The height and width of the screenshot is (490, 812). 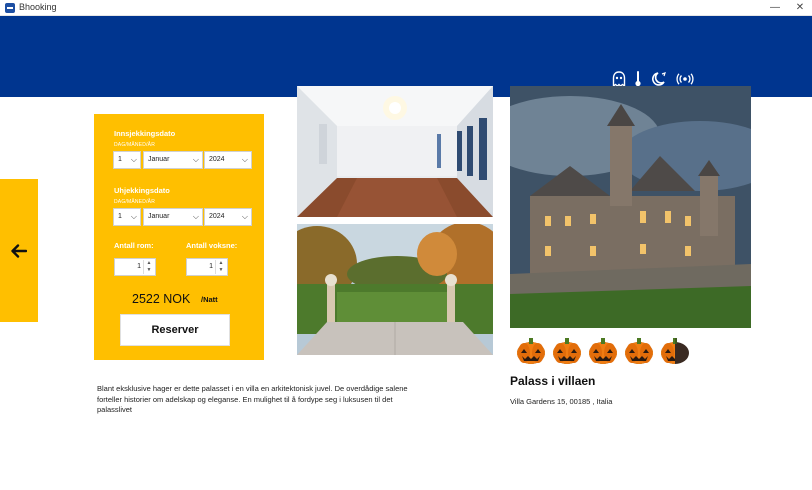 I want to click on checkout-year-select: 2024 ⌵, so click(x=228, y=217).